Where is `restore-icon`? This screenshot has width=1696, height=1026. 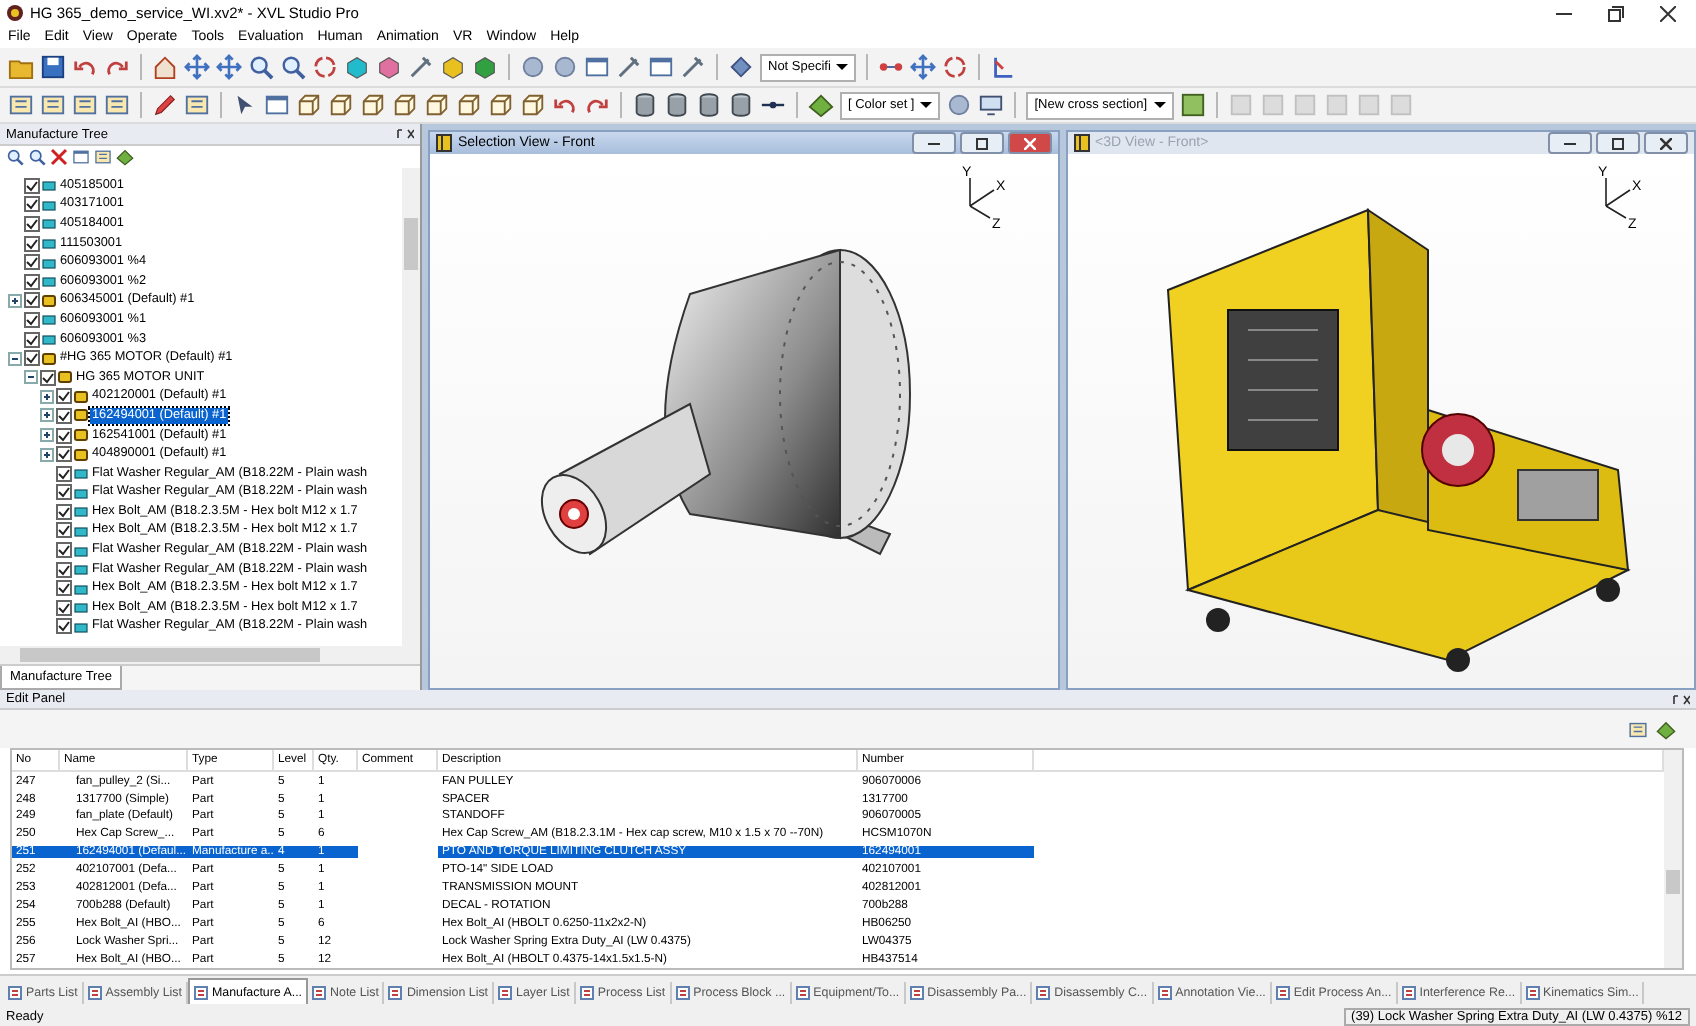 restore-icon is located at coordinates (1616, 13).